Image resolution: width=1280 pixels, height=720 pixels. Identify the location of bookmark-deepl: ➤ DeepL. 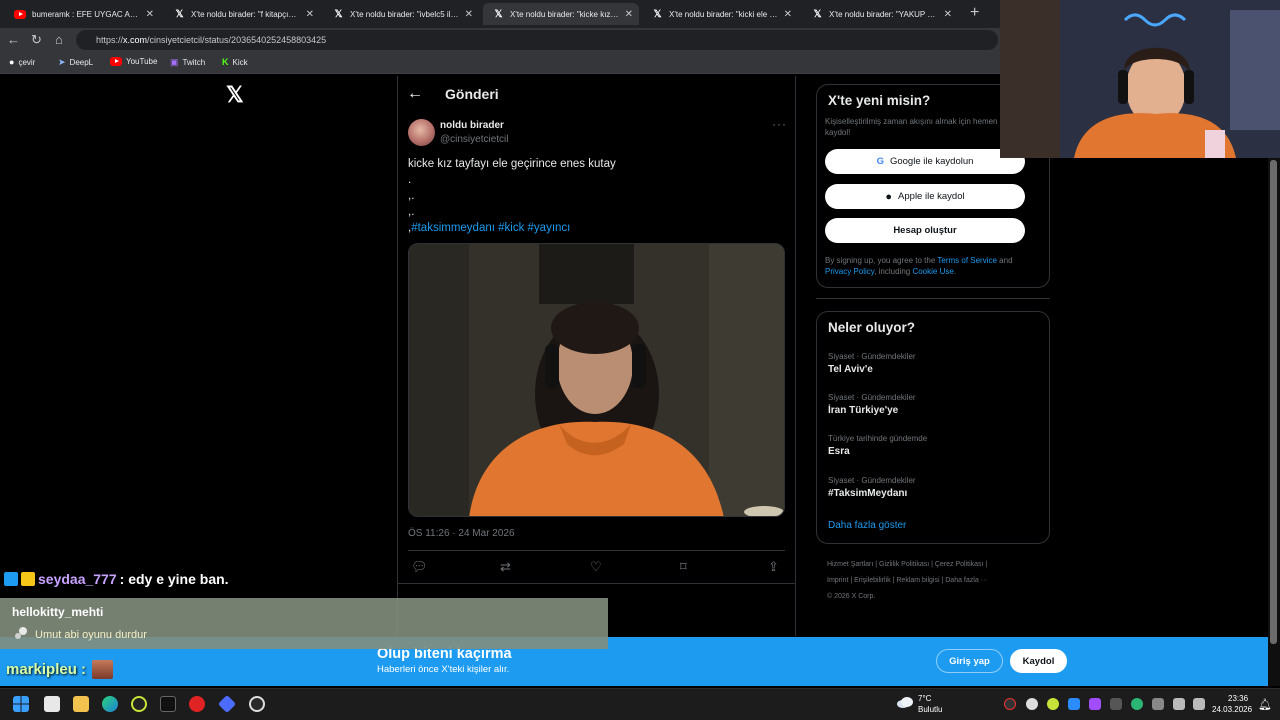
(75, 62).